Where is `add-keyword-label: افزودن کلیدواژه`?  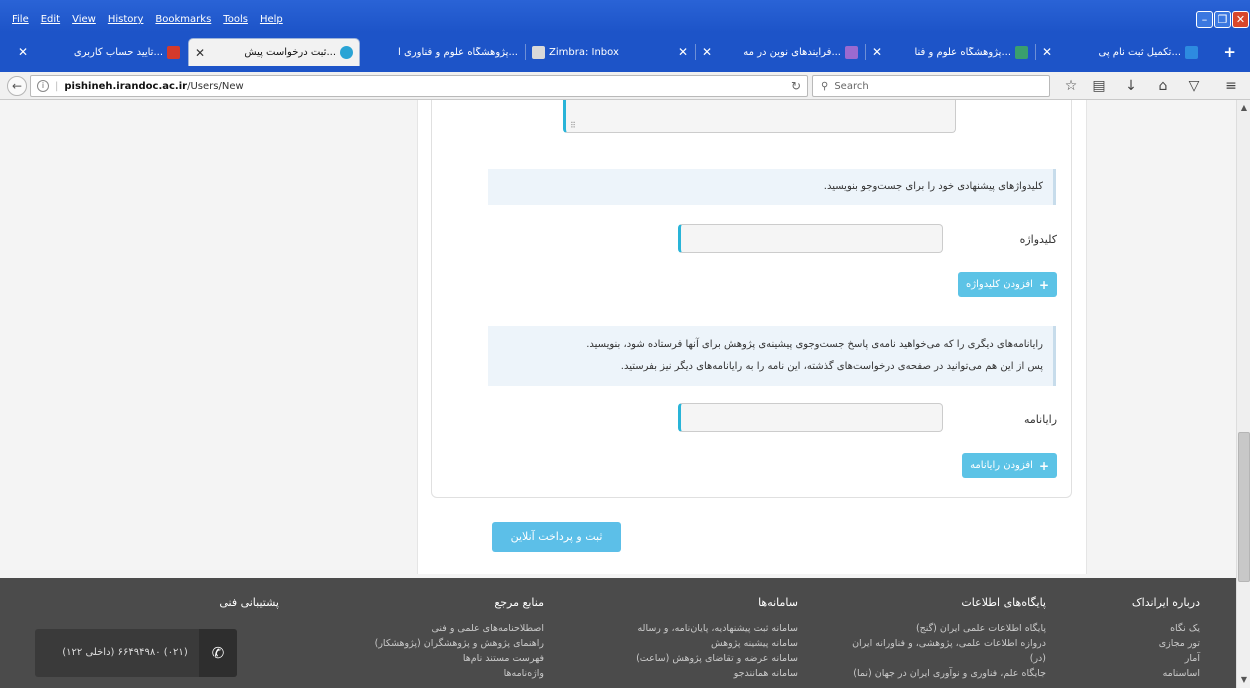
add-keyword-label: افزودن کلیدواژه is located at coordinates (999, 284).